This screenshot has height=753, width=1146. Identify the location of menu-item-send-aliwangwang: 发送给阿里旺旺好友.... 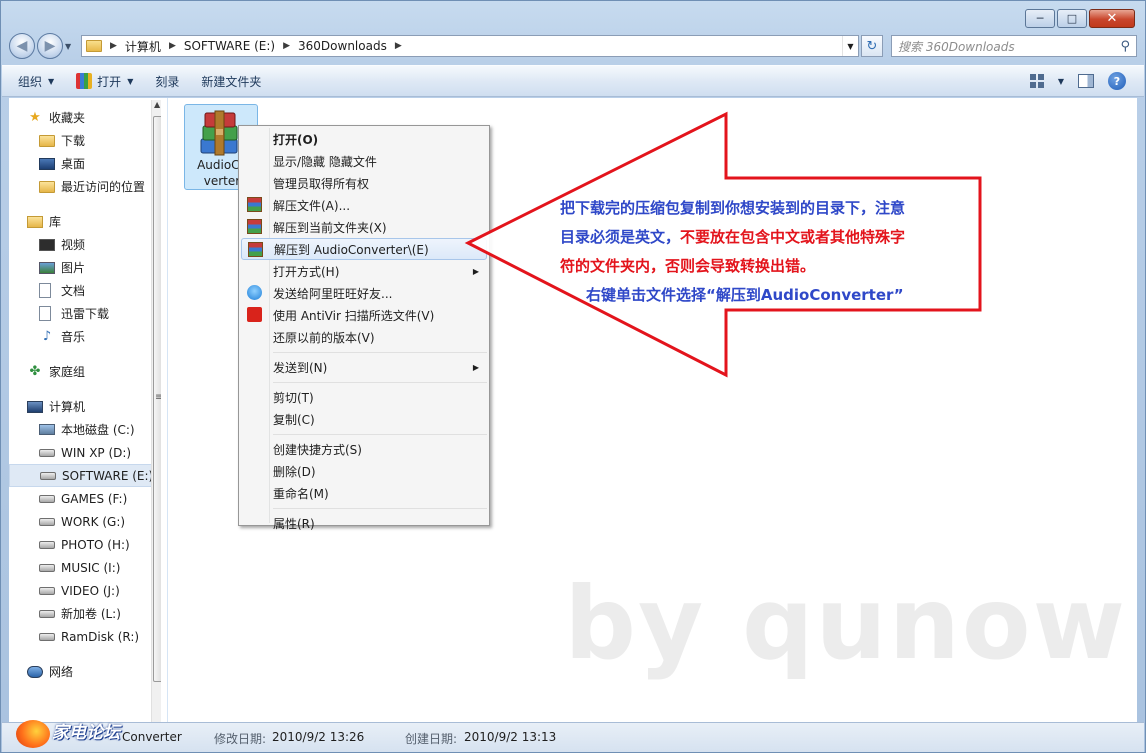
(364, 293).